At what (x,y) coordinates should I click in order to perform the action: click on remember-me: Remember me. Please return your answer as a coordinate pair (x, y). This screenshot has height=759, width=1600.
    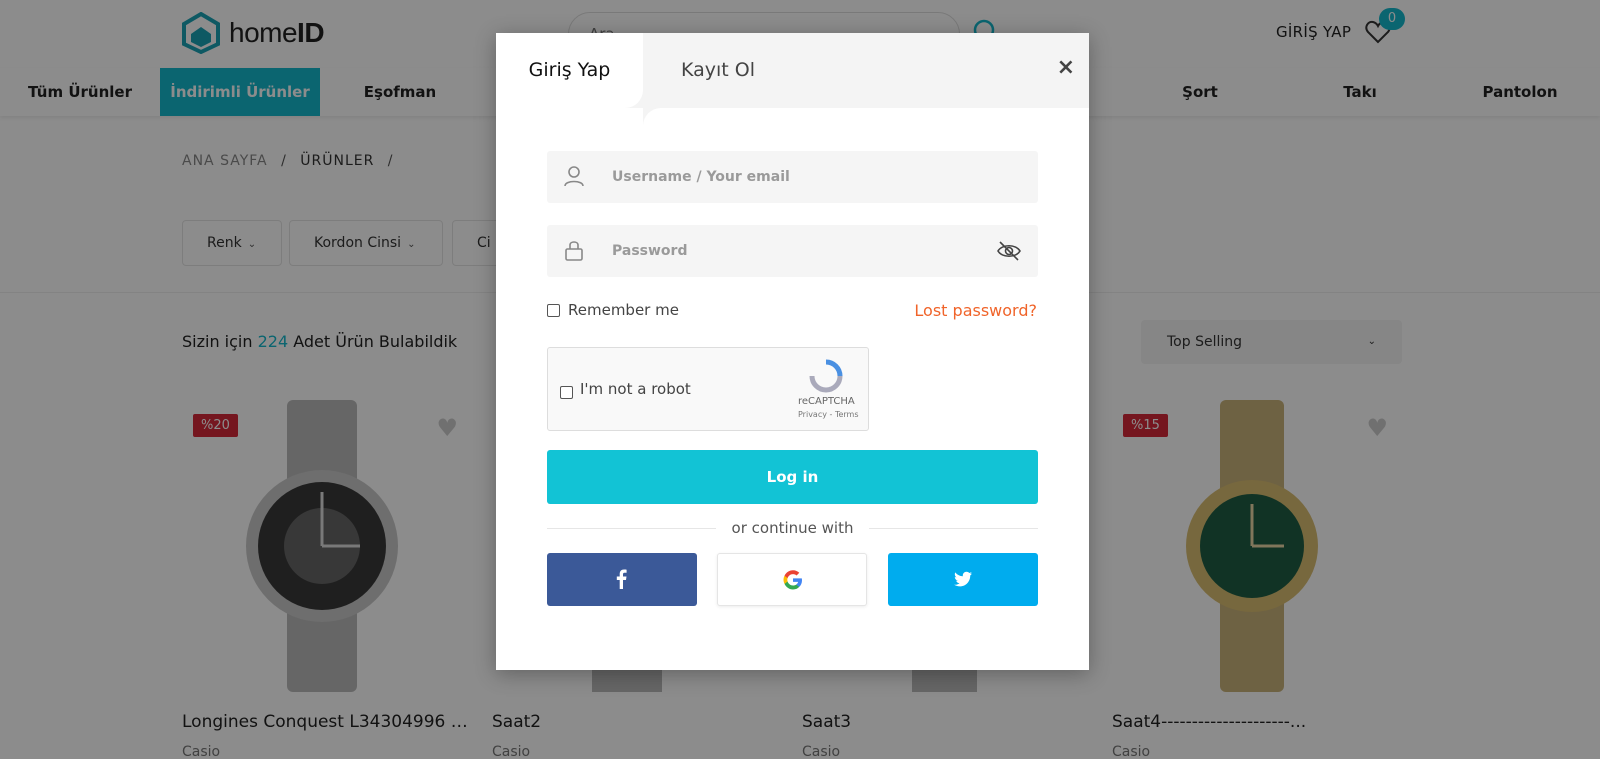
    Looking at the image, I should click on (613, 310).